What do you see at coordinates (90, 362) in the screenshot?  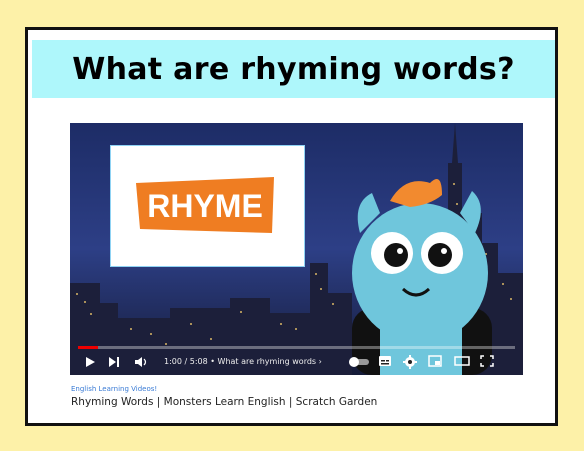 I see `play-icon` at bounding box center [90, 362].